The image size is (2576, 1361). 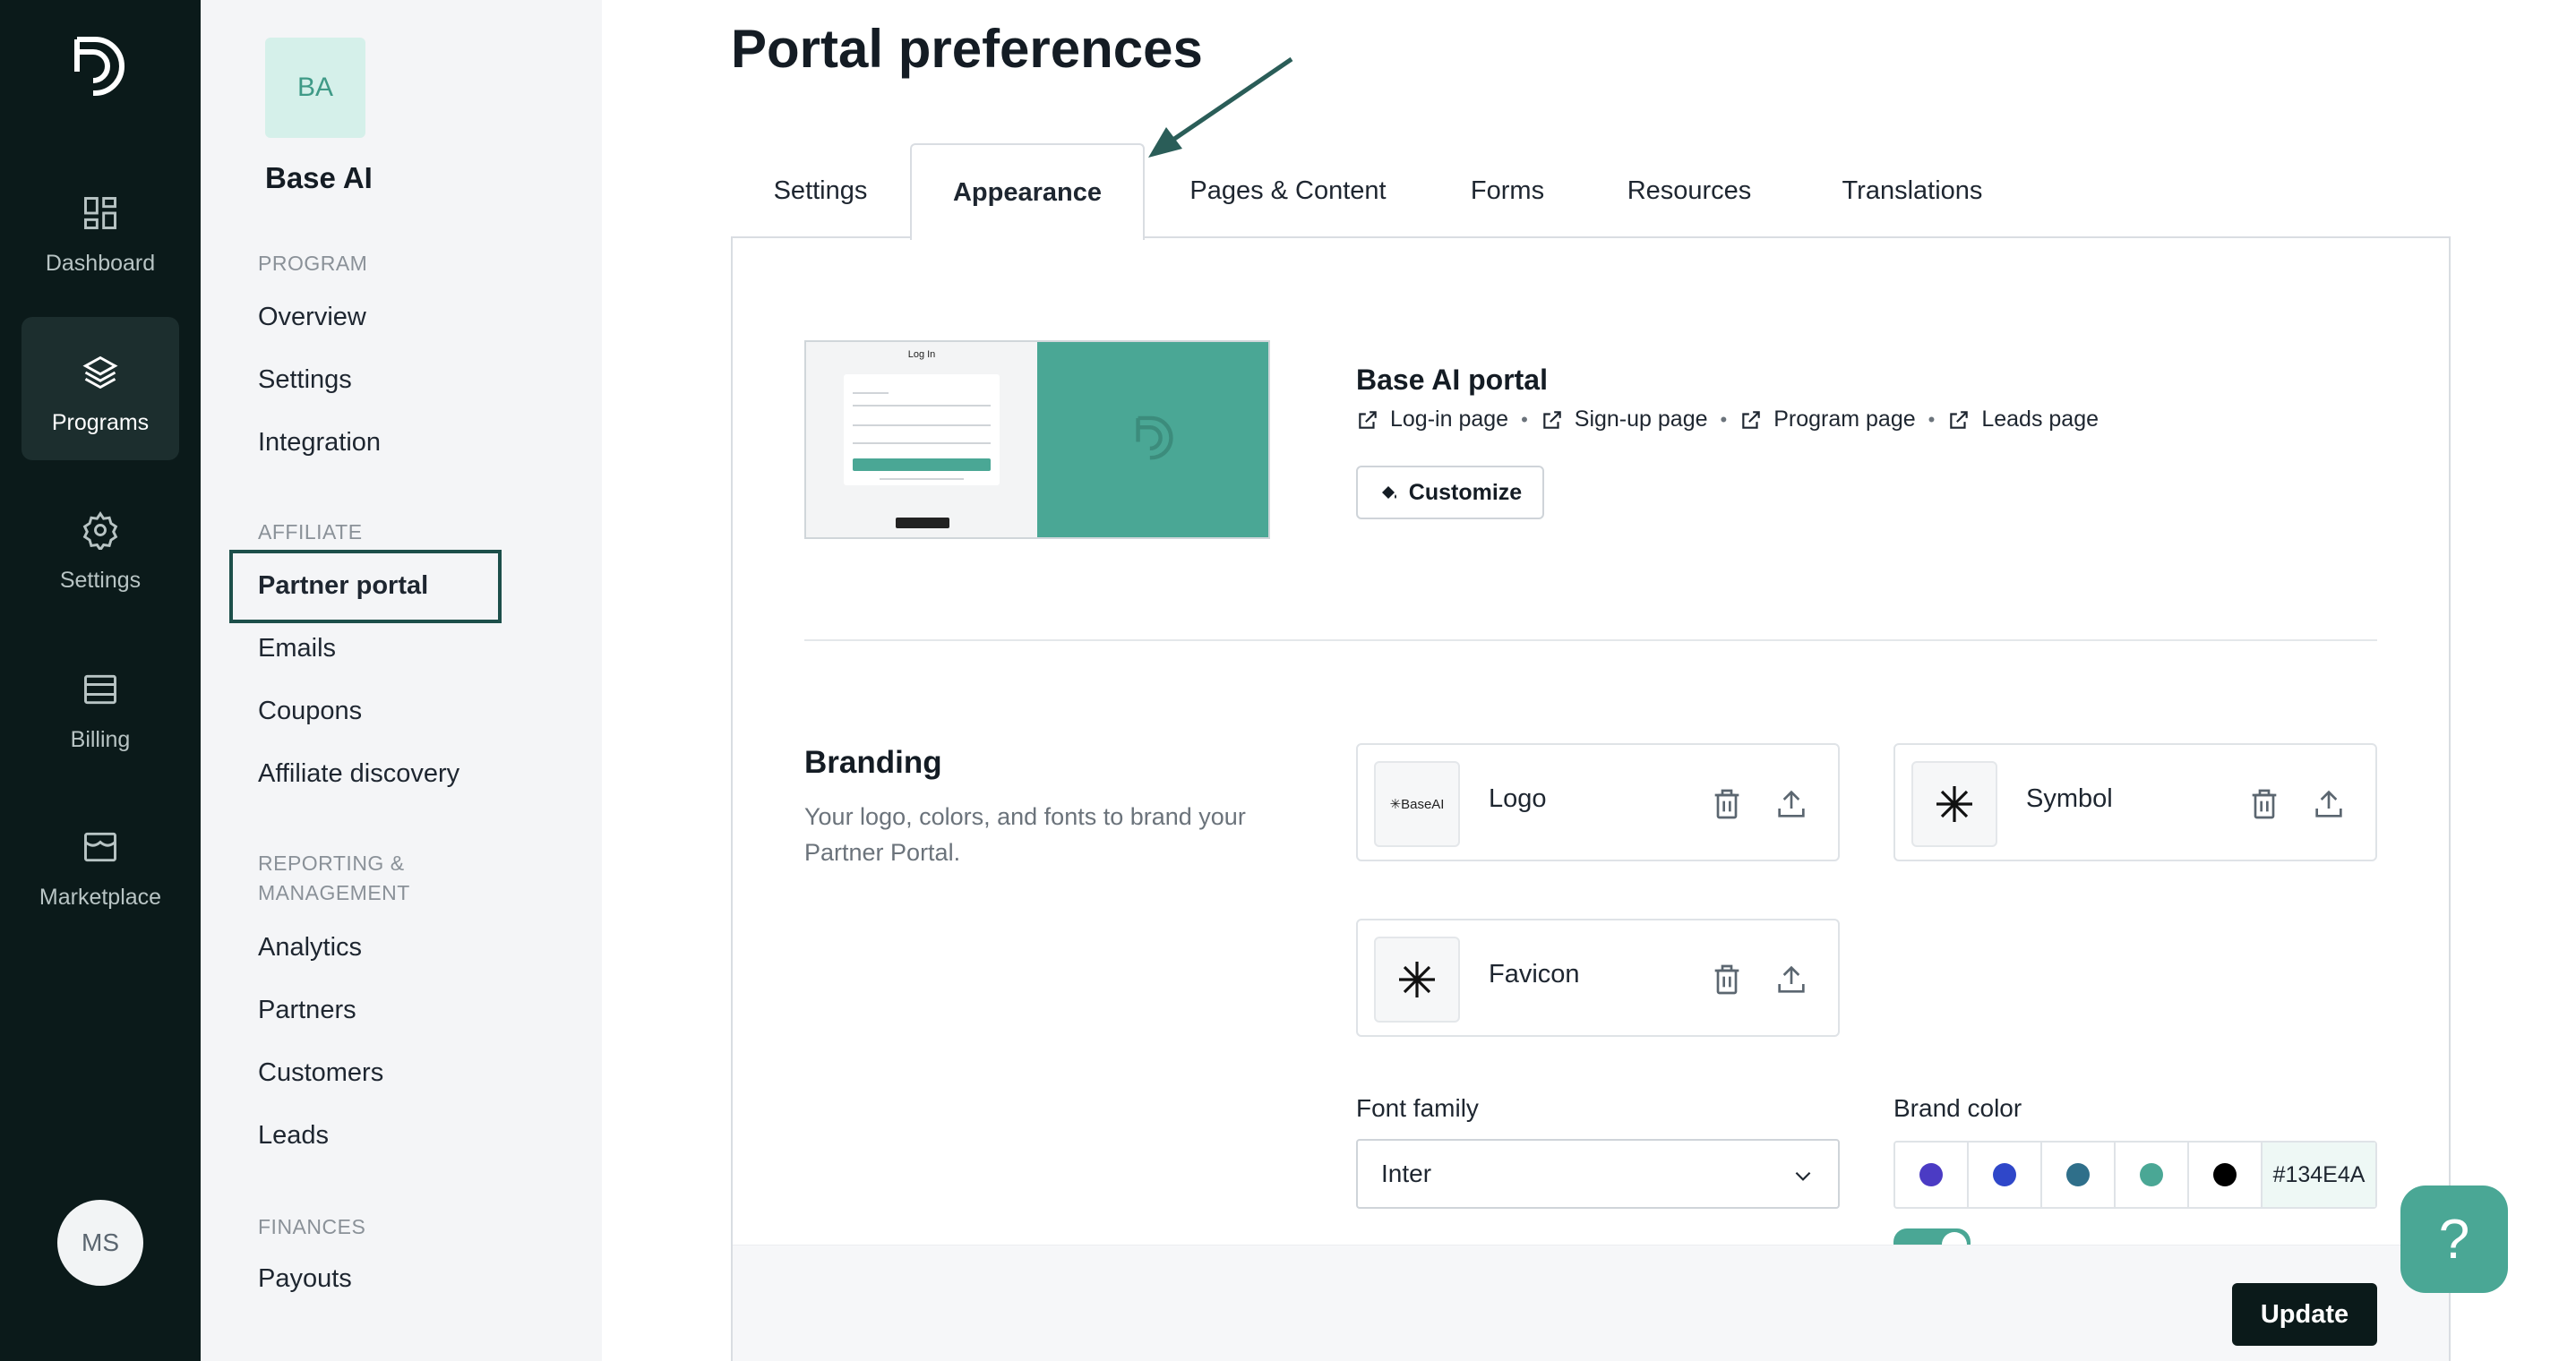 What do you see at coordinates (1641, 419) in the screenshot?
I see `link-label: Sign-up page` at bounding box center [1641, 419].